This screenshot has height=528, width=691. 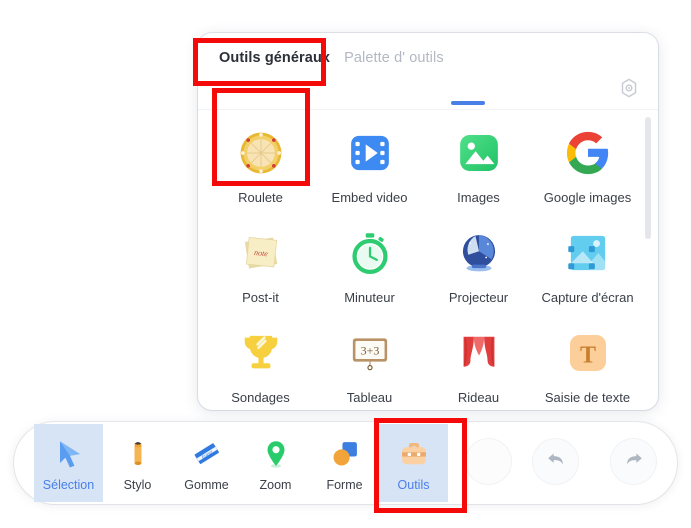 I want to click on map-pin-icon, so click(x=276, y=454).